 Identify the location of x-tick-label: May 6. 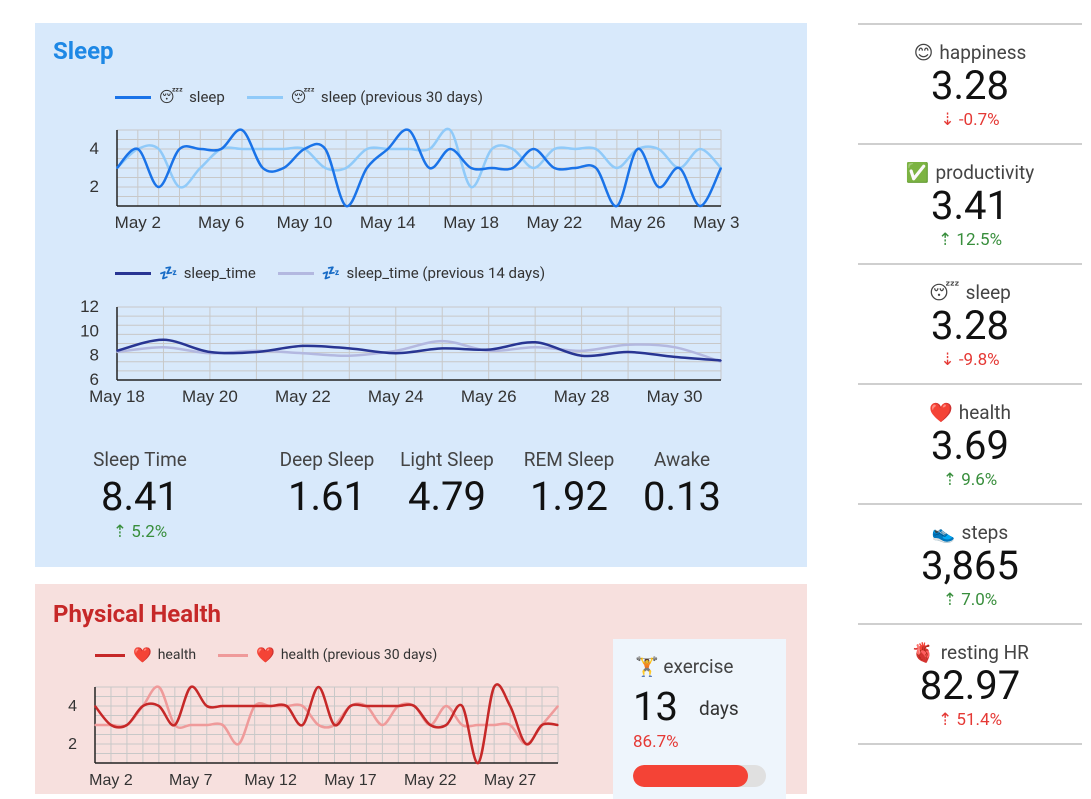
(221, 222).